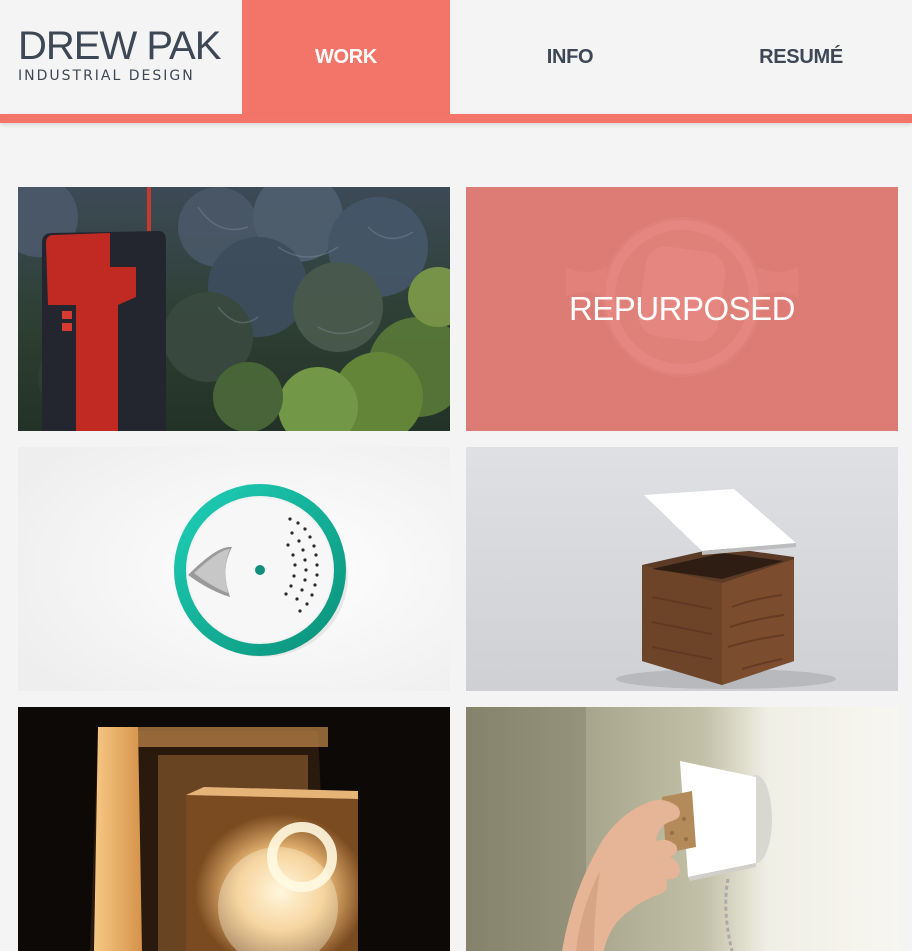 The height and width of the screenshot is (951, 912). I want to click on project-image-red-device, so click(234, 309).